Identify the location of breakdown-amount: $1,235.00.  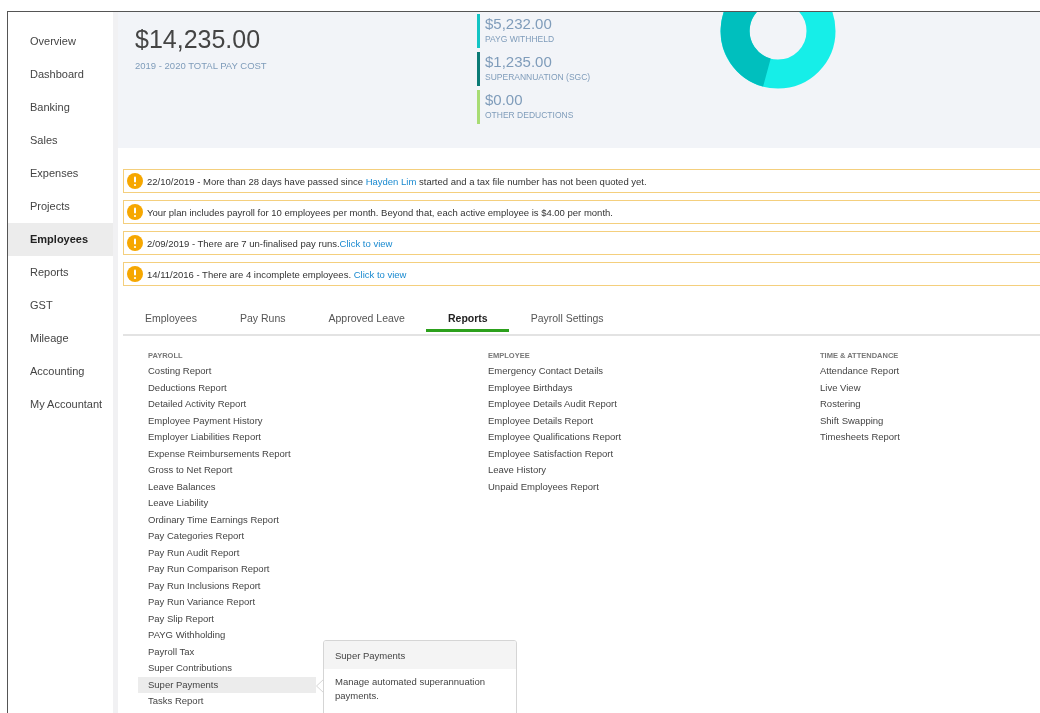
(519, 61).